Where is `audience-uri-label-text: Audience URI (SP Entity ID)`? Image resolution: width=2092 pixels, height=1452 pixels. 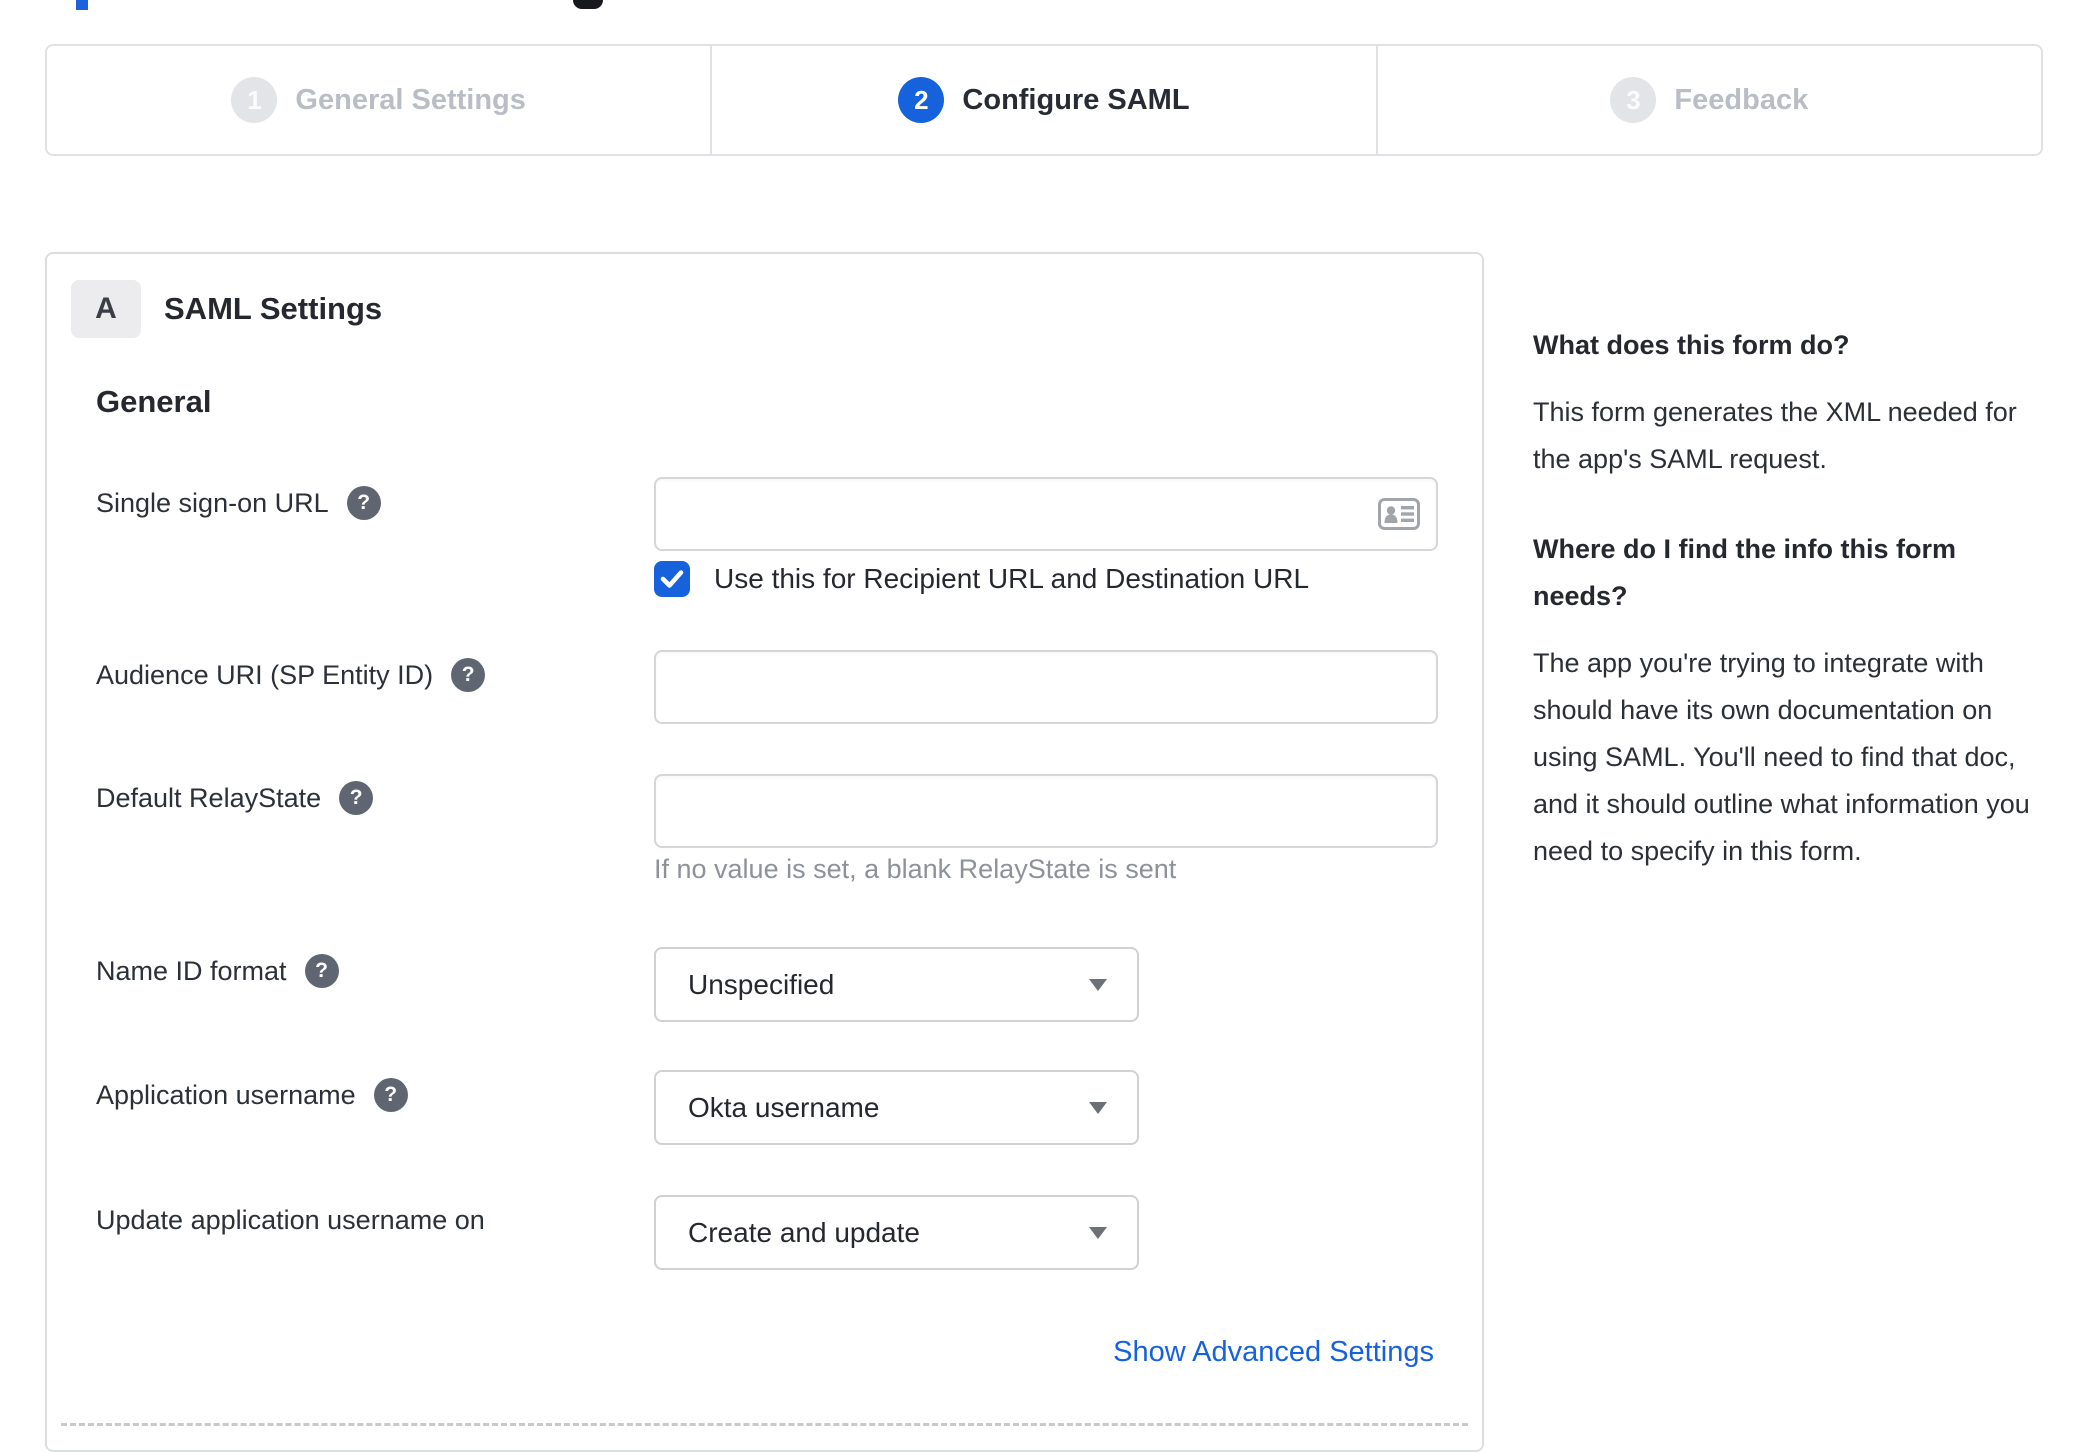
audience-uri-label-text: Audience URI (SP Entity ID) is located at coordinates (265, 675).